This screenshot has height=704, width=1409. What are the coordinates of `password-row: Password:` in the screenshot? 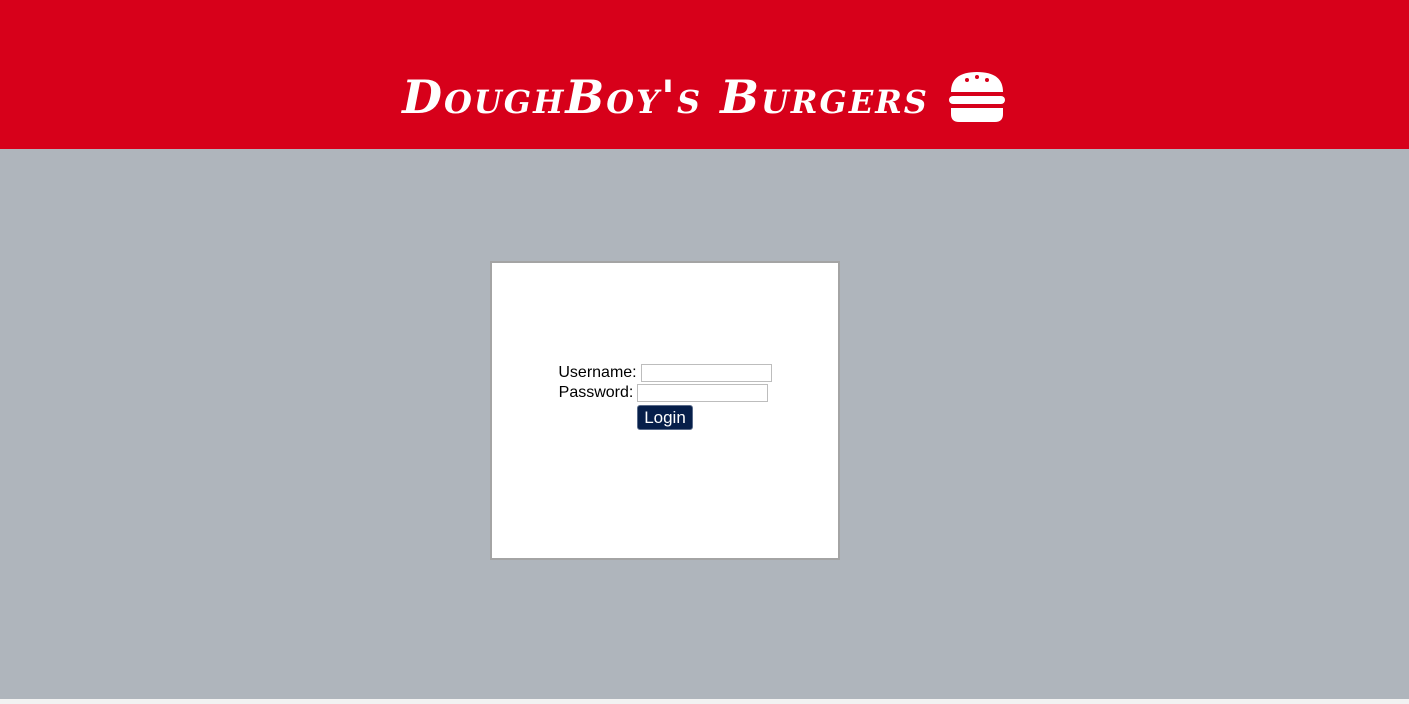 It's located at (663, 393).